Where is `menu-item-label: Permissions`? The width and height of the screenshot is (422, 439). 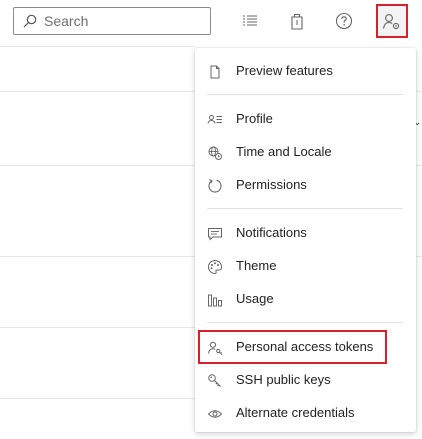
menu-item-label: Permissions is located at coordinates (271, 184).